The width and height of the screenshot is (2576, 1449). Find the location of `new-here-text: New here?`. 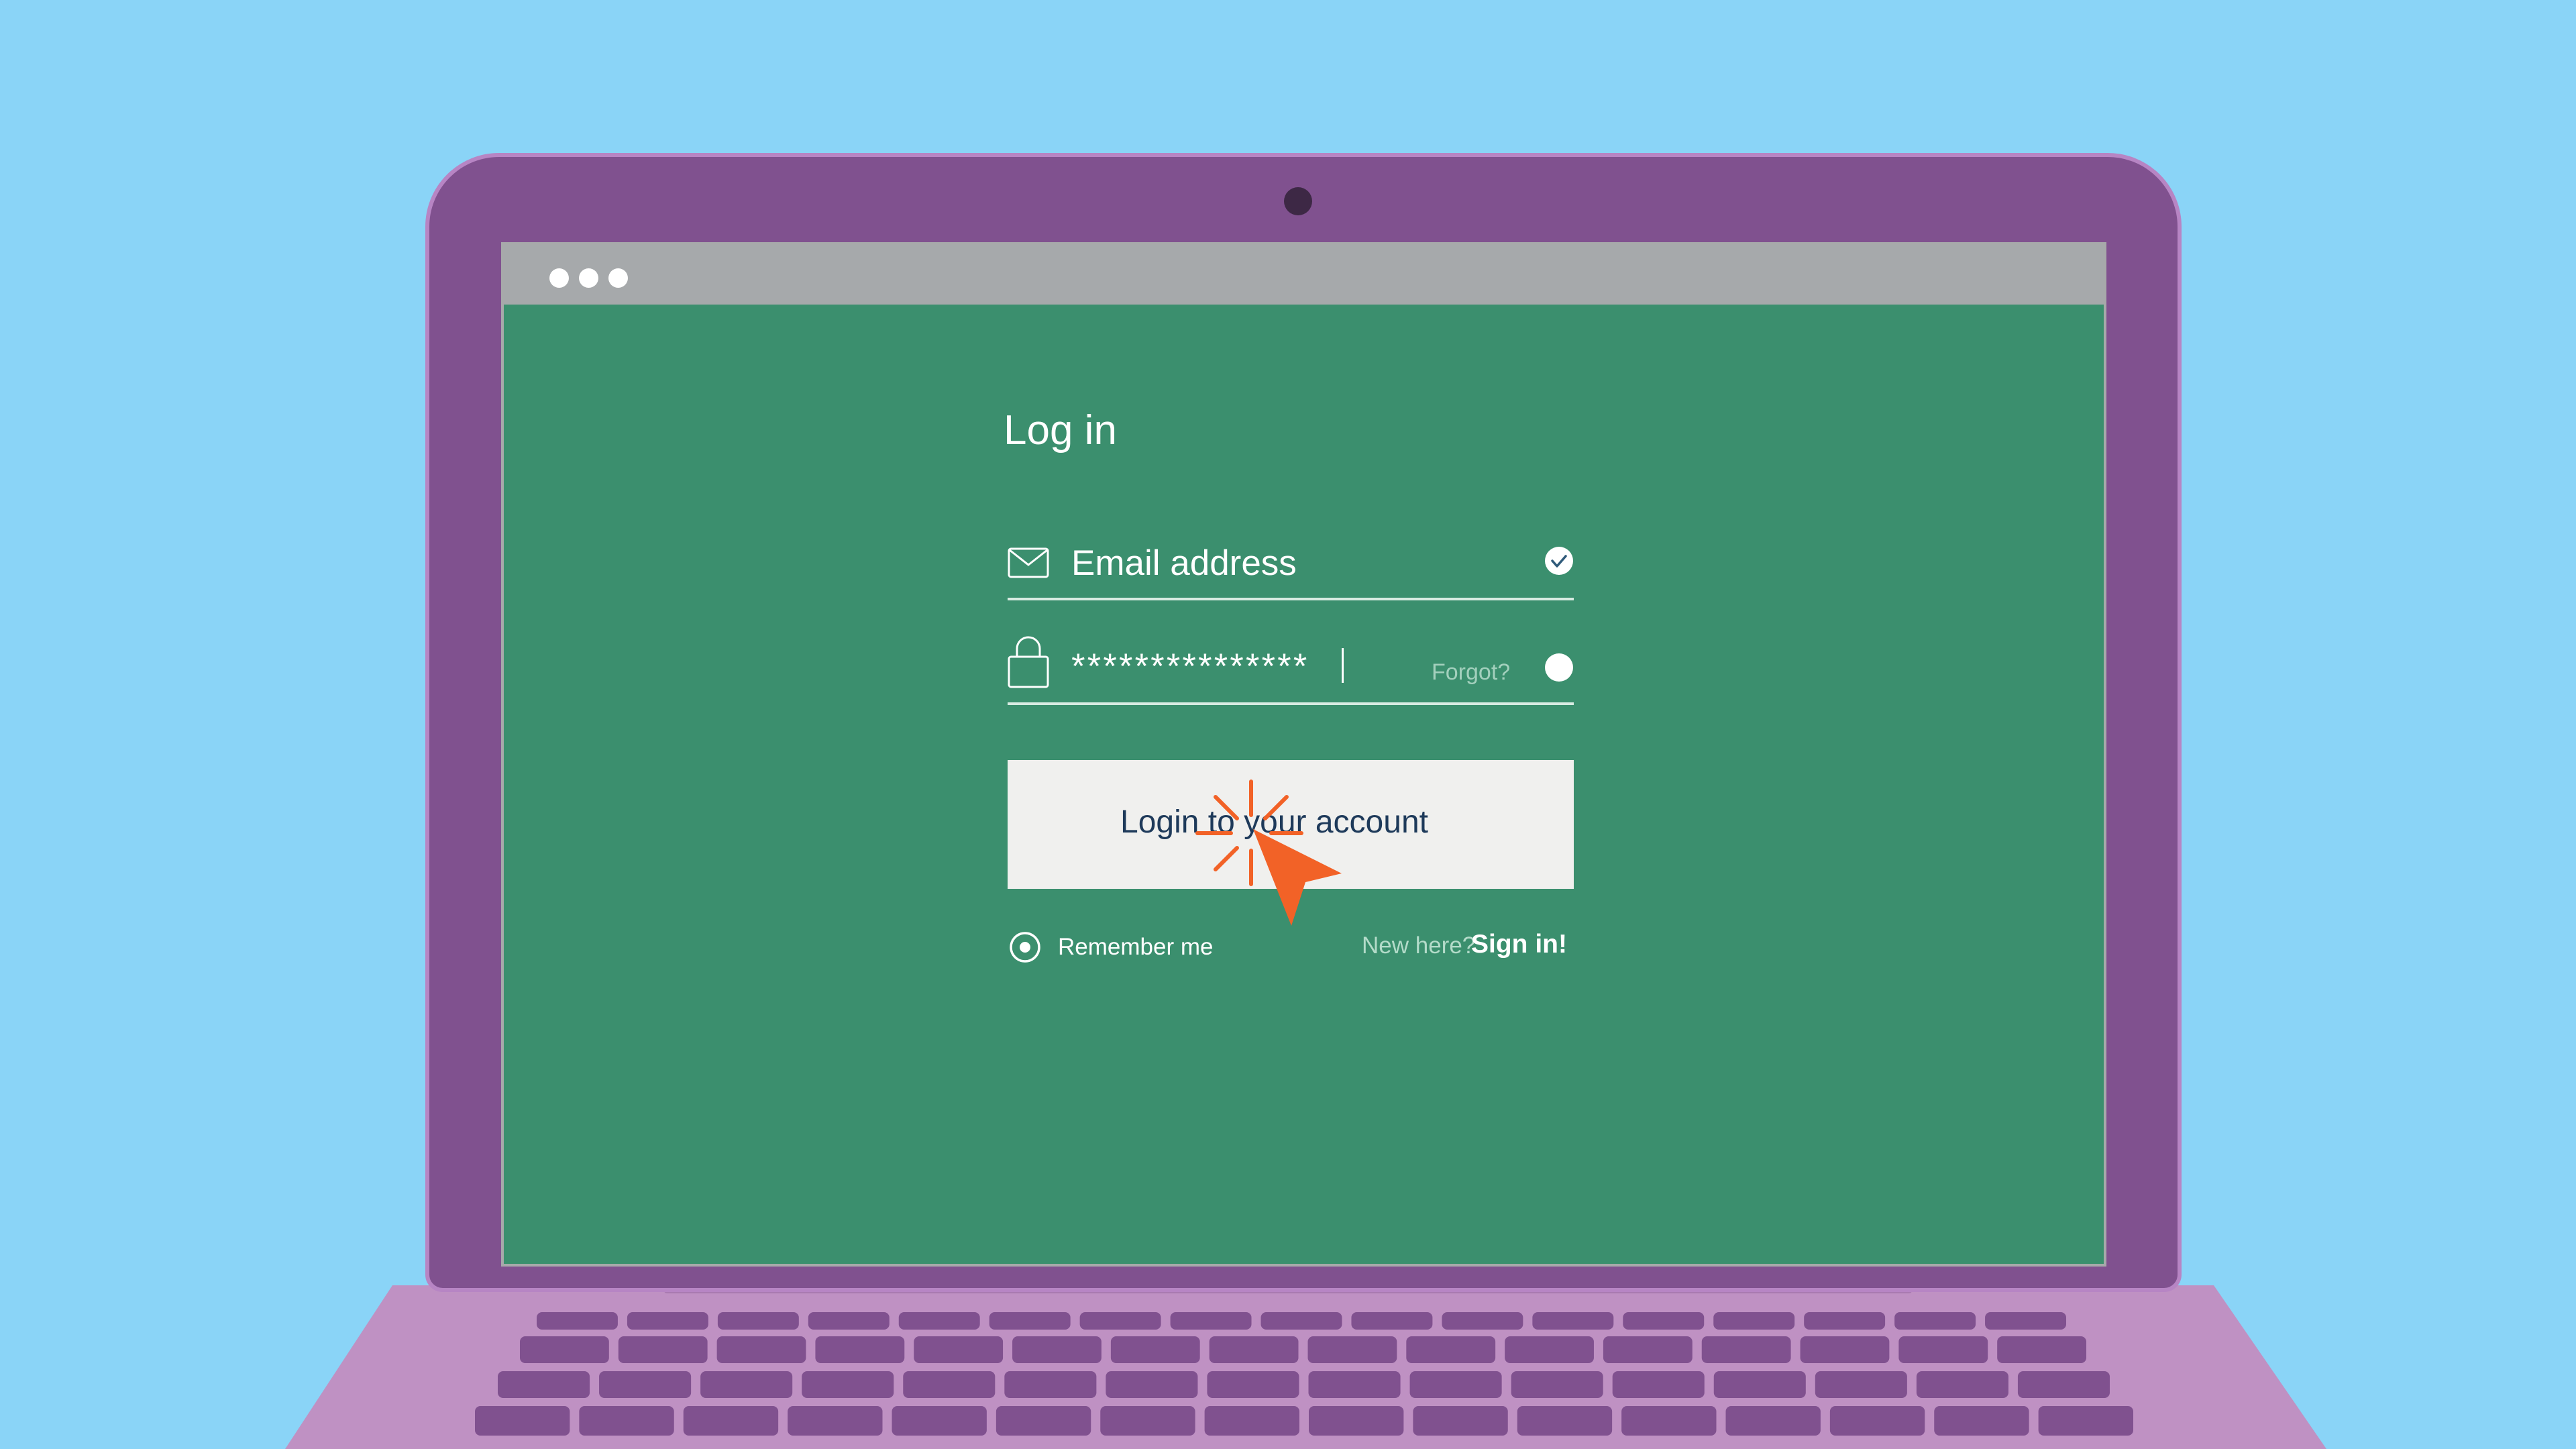

new-here-text: New here? is located at coordinates (1419, 945).